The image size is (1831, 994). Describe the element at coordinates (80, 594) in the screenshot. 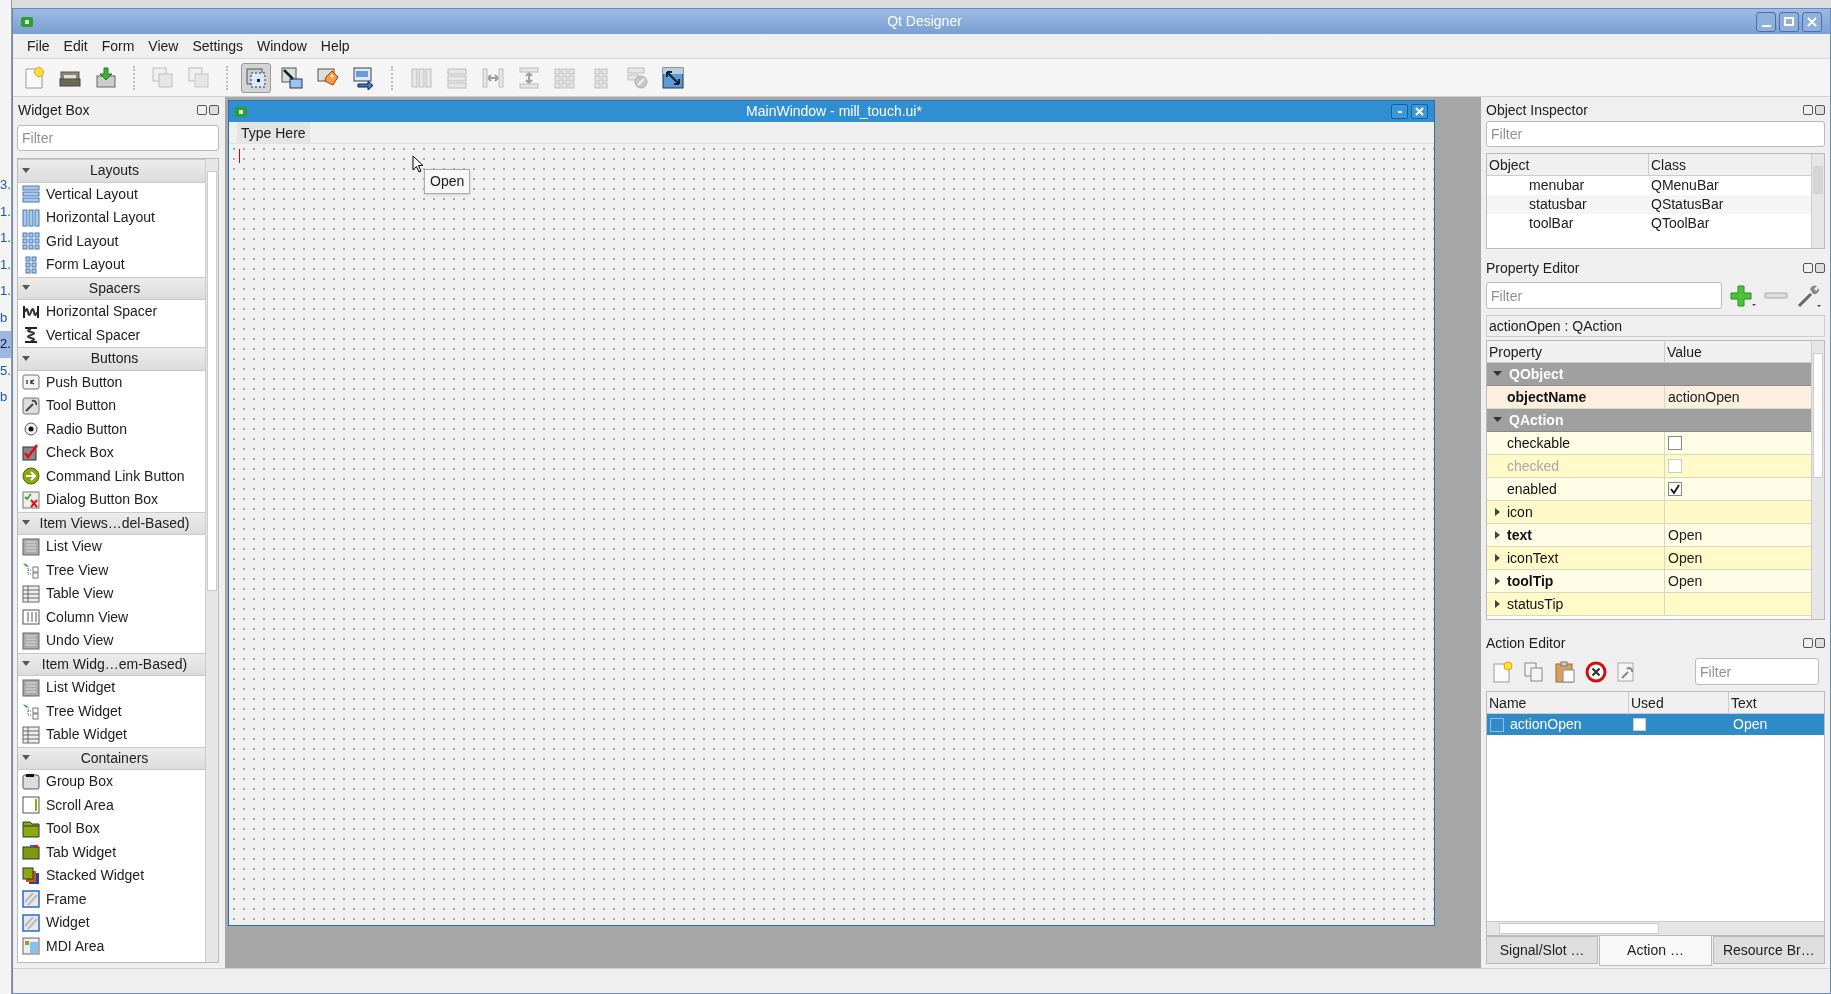

I see `widget-item: Table View` at that location.